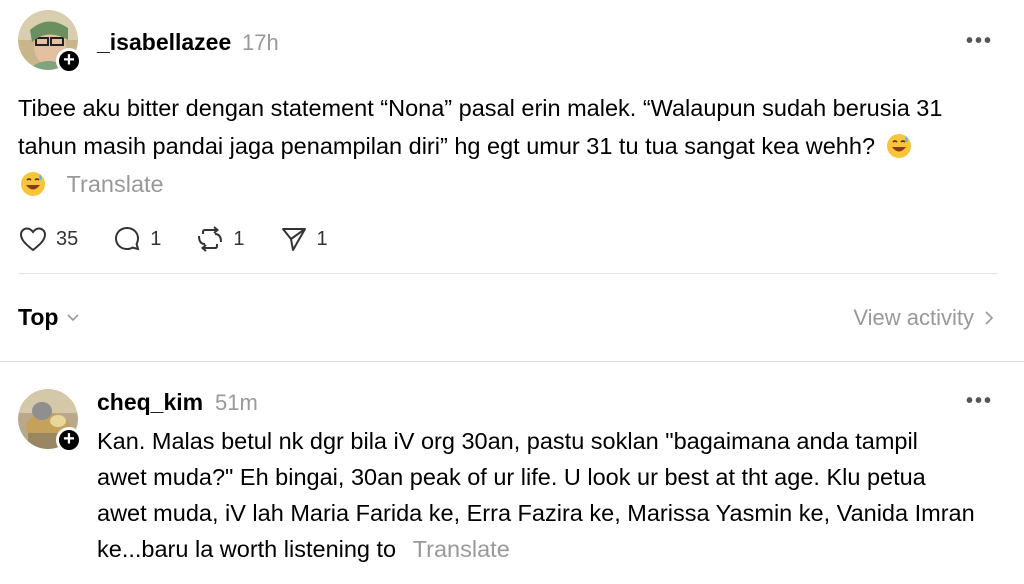  I want to click on view-activity-label: View activity, so click(913, 317).